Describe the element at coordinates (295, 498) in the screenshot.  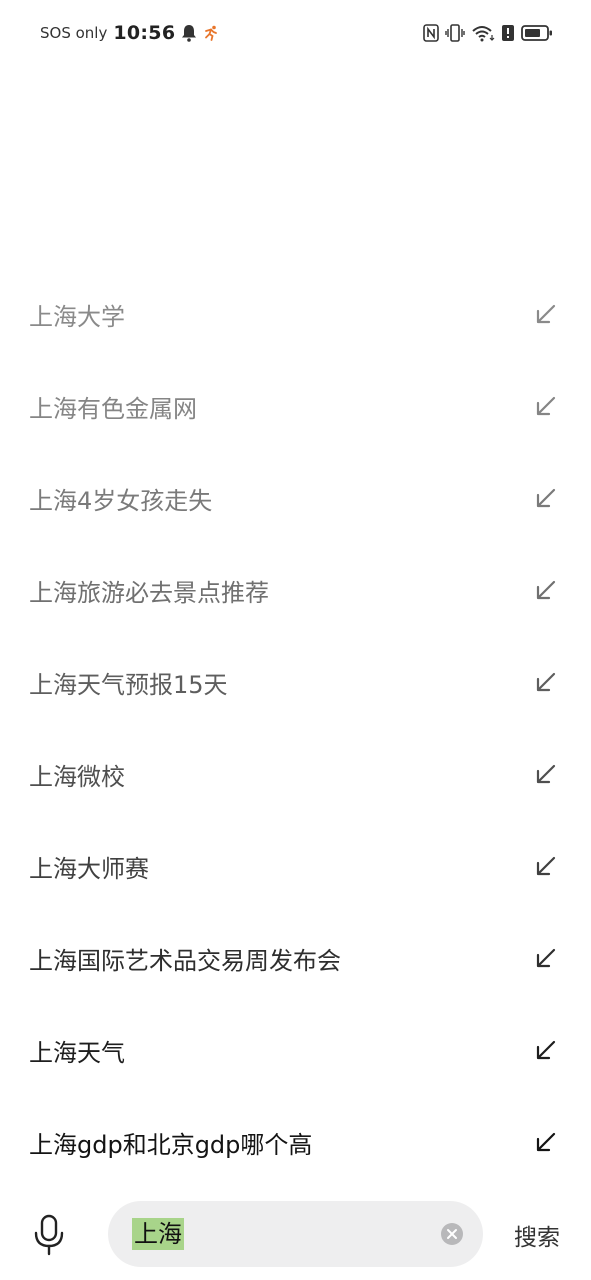
I see `suggestion-item: 上海4岁女孩走失` at that location.